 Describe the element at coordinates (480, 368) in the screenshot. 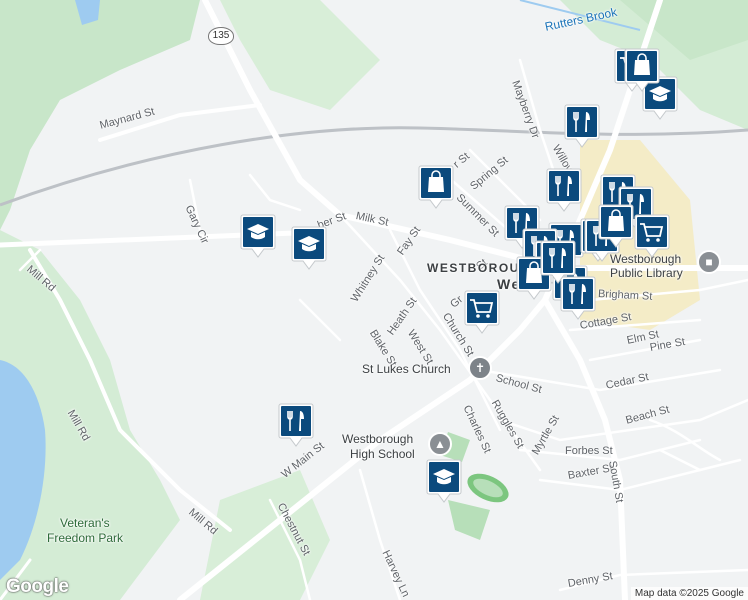

I see `church-icon: ✝` at that location.